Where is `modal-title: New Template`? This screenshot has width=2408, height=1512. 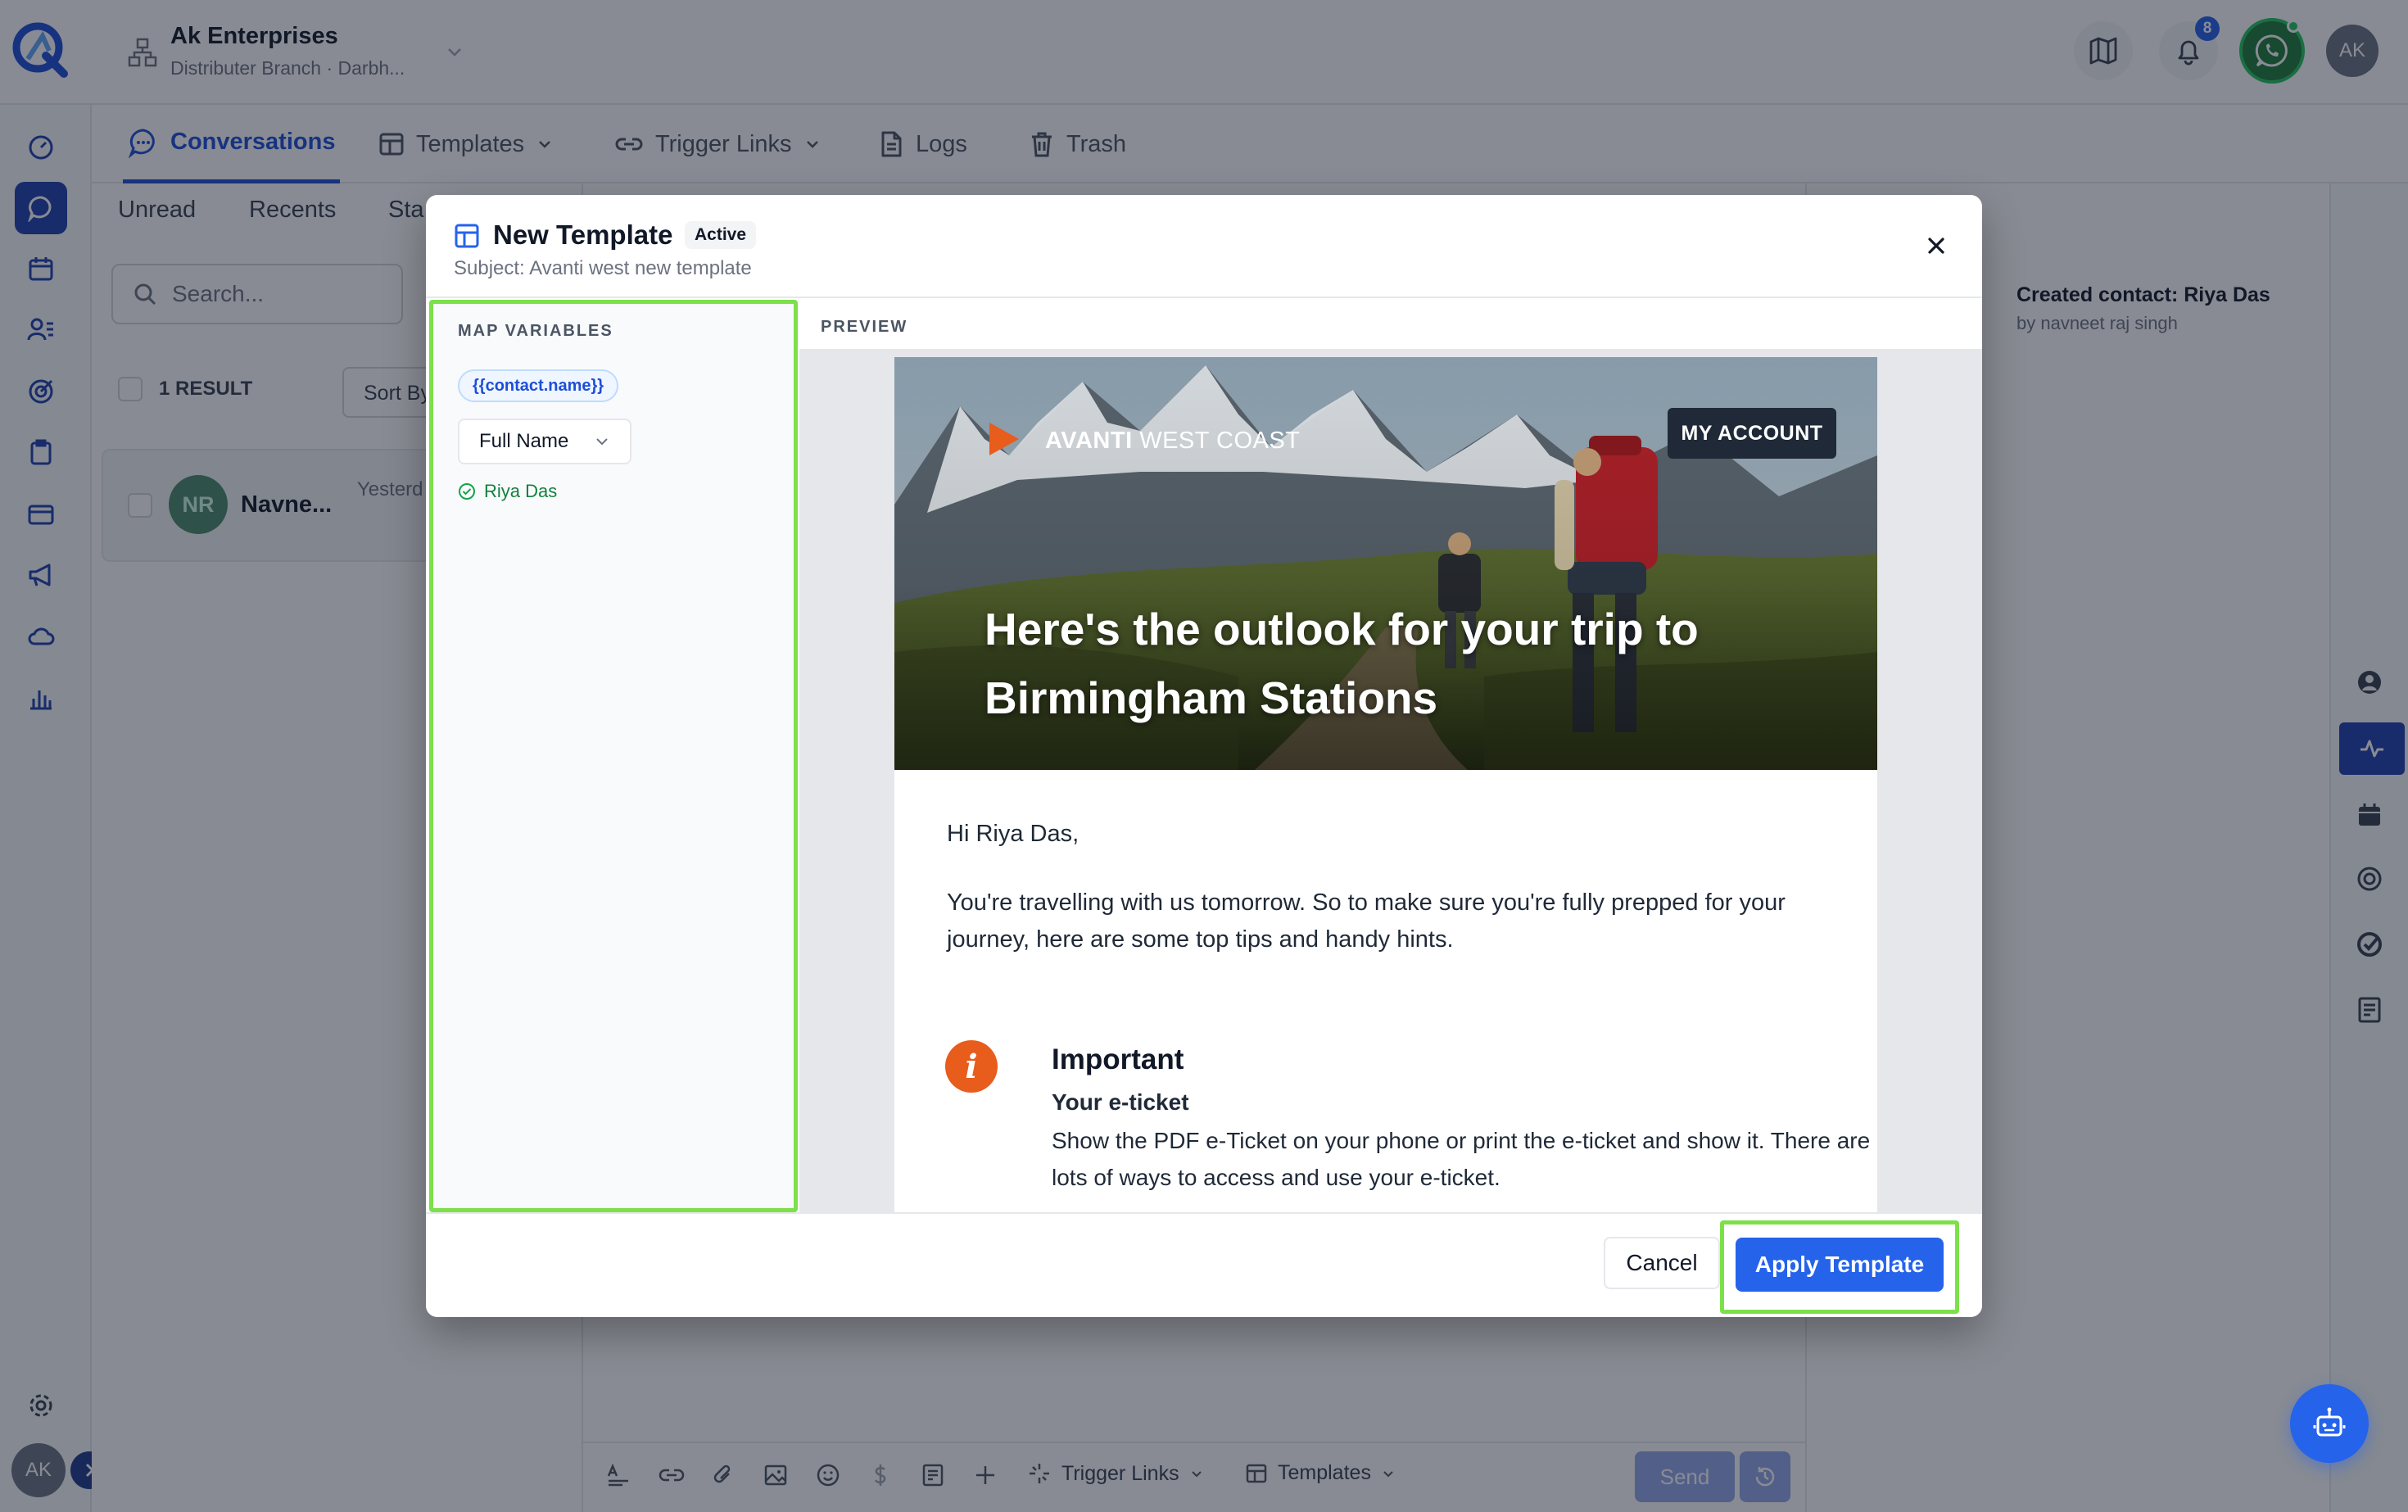 modal-title: New Template is located at coordinates (583, 235).